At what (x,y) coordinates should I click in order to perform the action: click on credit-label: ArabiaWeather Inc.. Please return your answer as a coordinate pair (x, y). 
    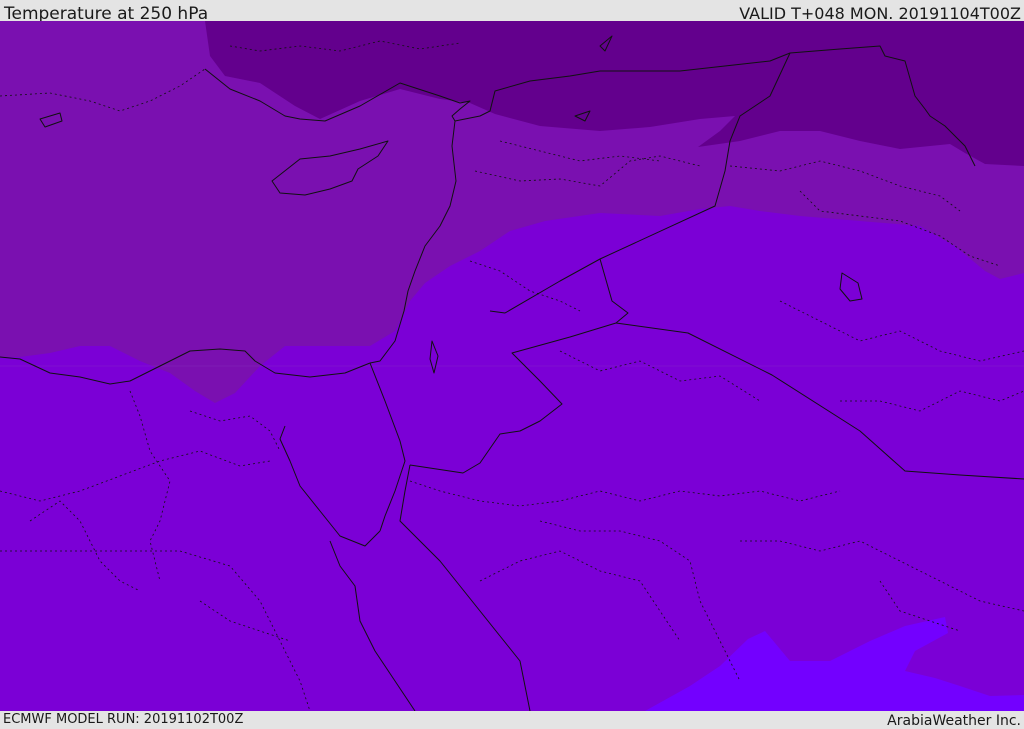
    Looking at the image, I should click on (954, 721).